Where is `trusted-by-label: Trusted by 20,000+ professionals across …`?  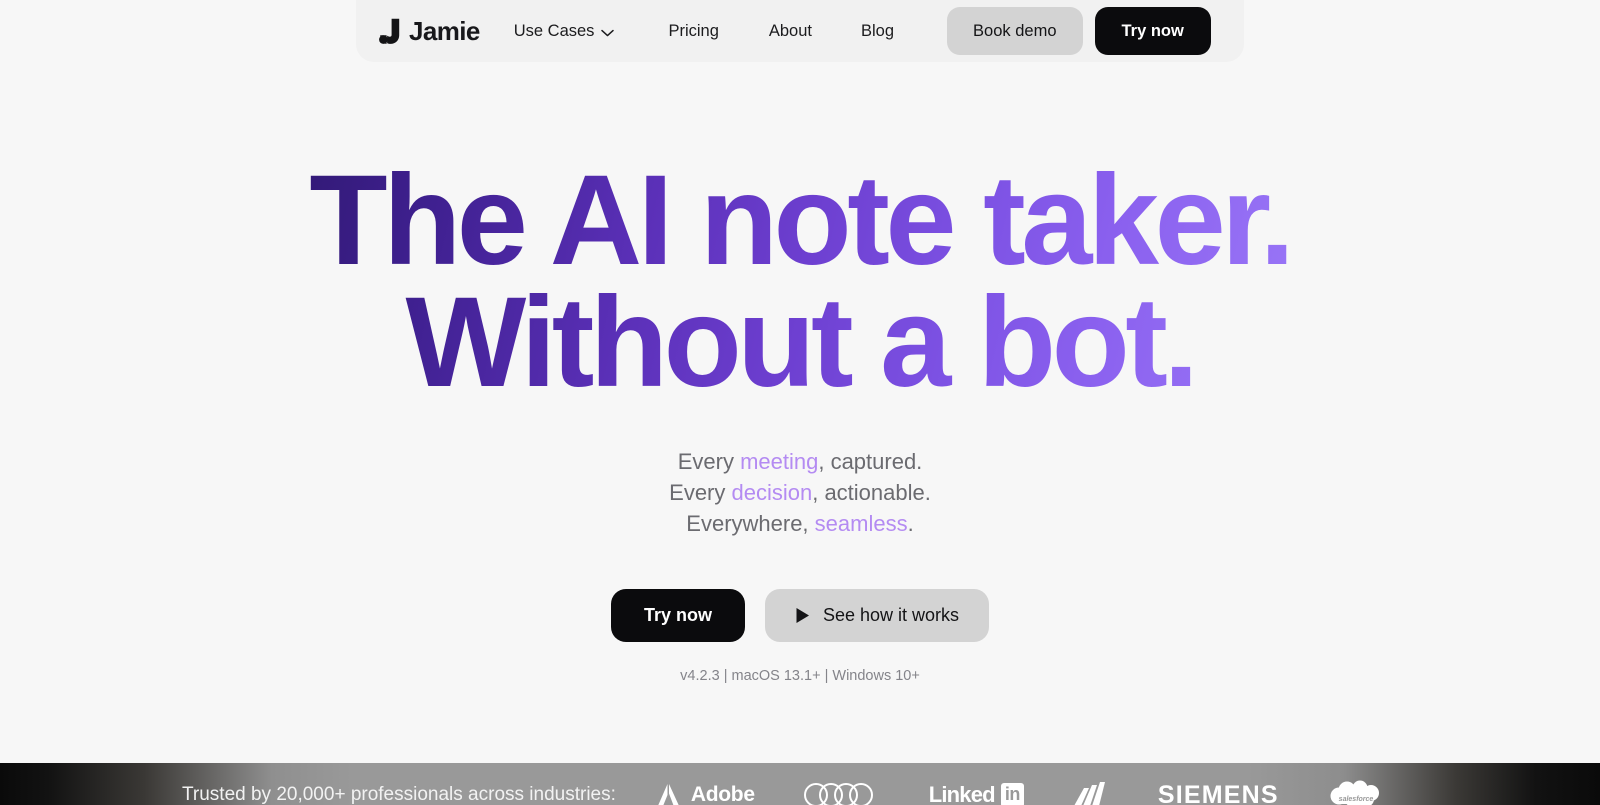 trusted-by-label: Trusted by 20,000+ professionals across … is located at coordinates (399, 794).